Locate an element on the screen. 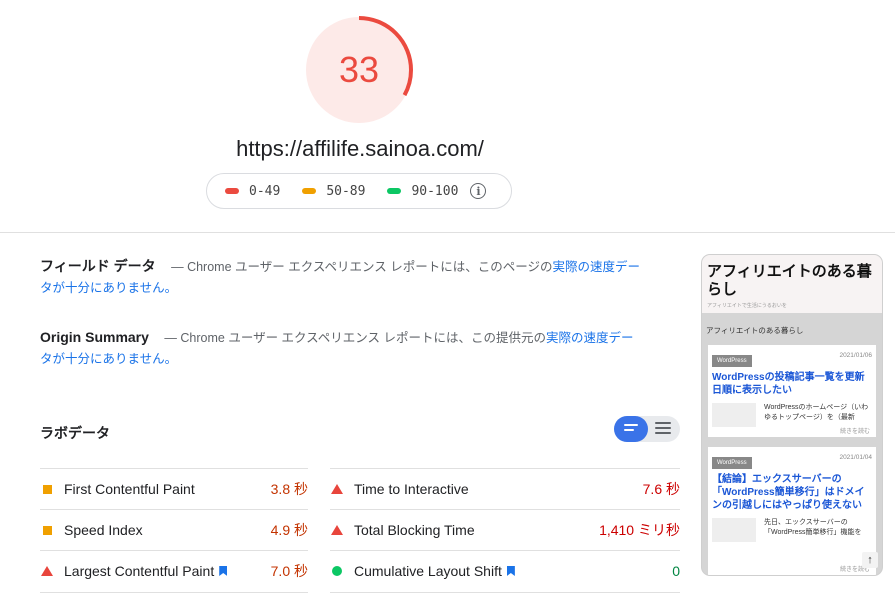  metric-time-to-interactive: Time to Interactive 7.6 秒 is located at coordinates (505, 488).